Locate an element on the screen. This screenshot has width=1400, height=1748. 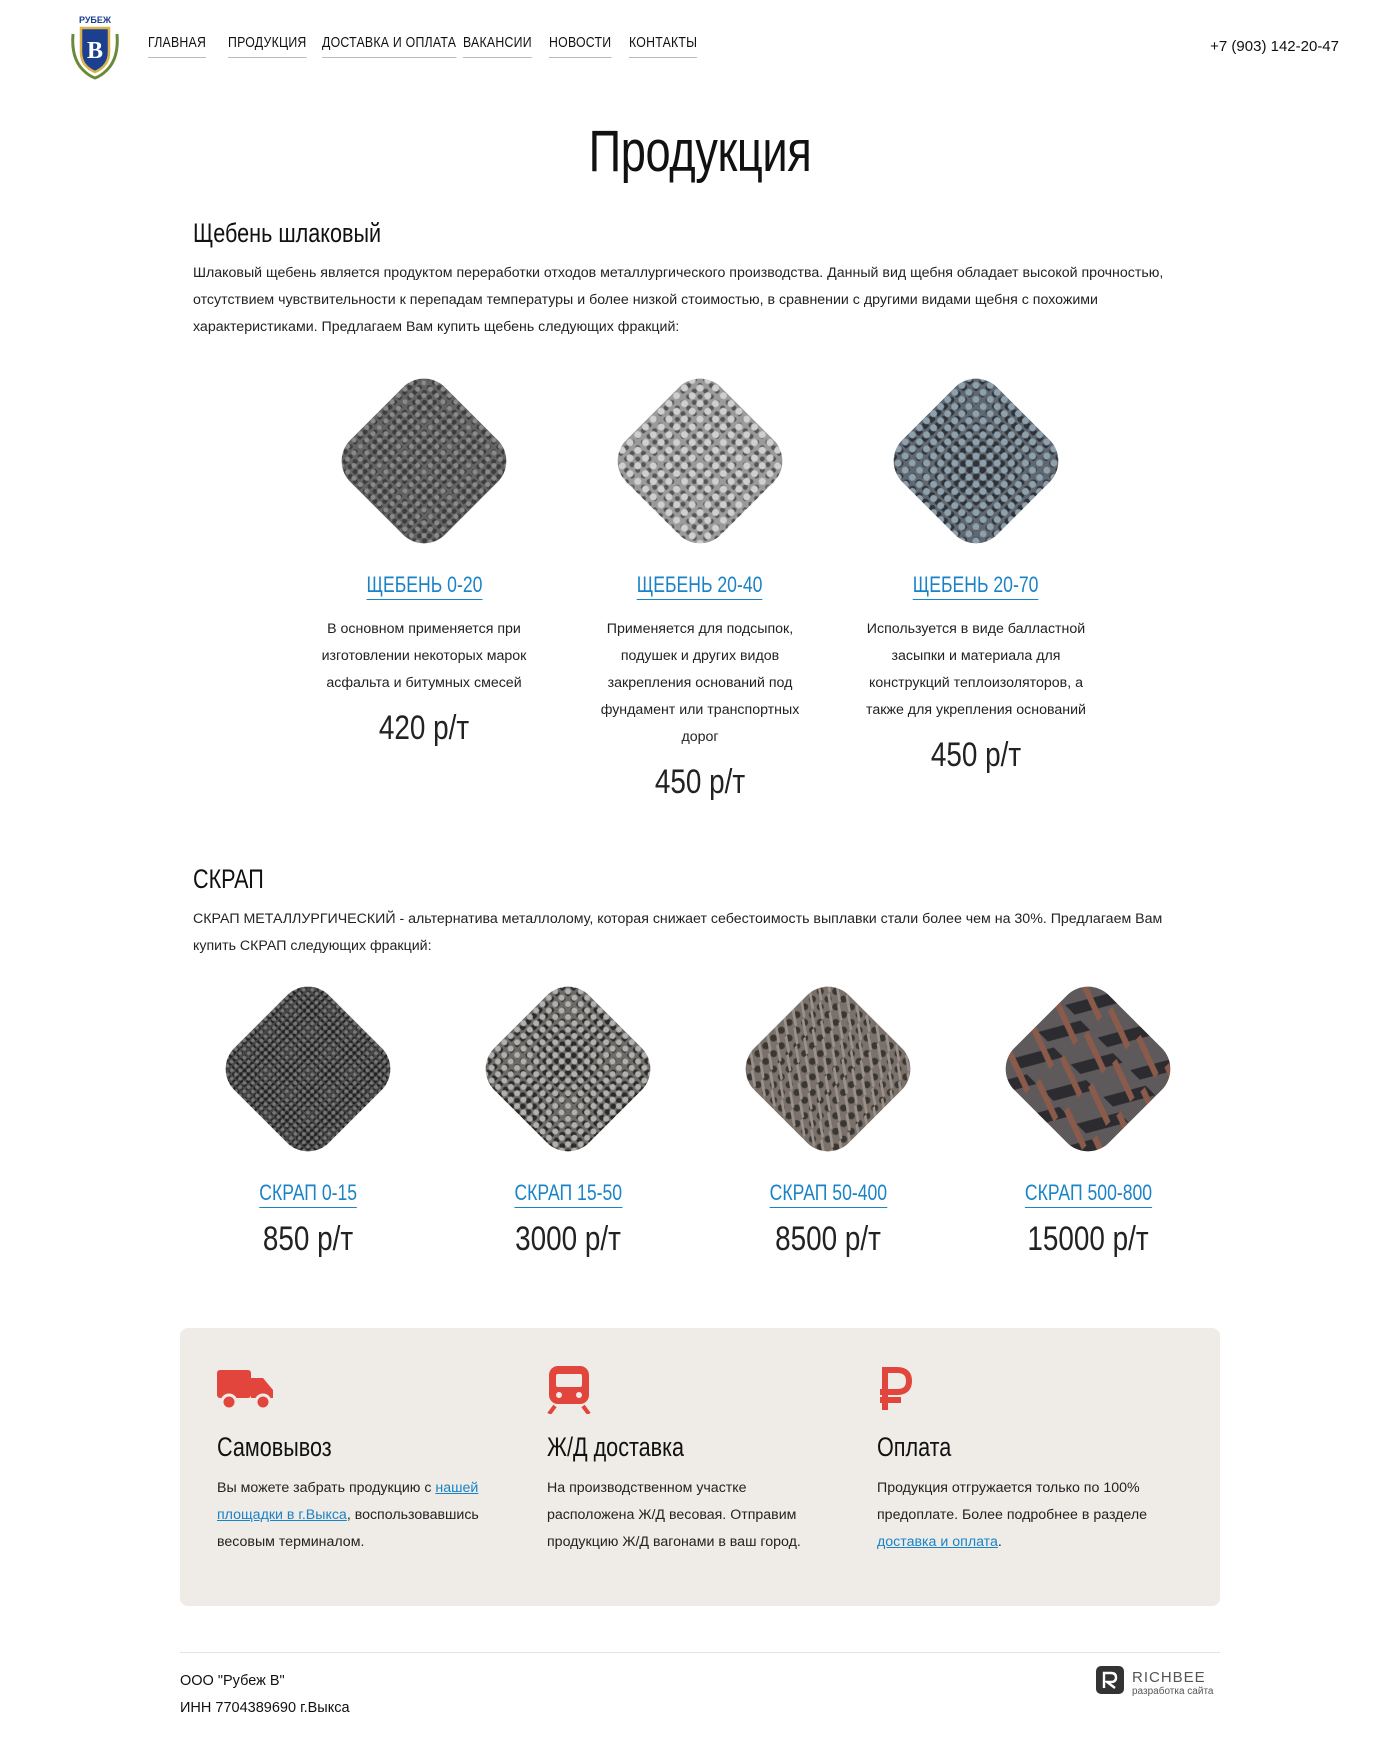
company-logo: РУБЕЖ В is located at coordinates (95, 47).